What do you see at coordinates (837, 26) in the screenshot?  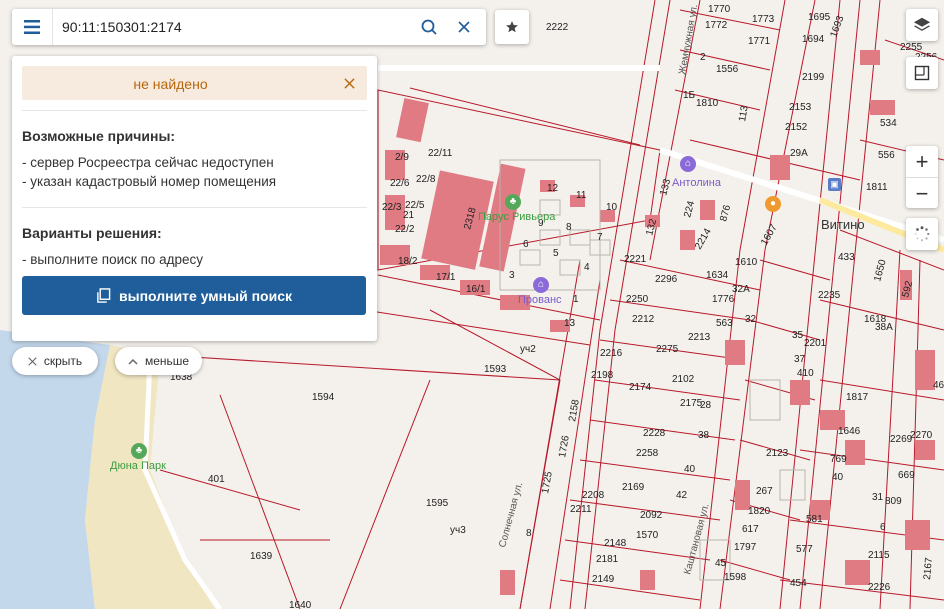 I see `svg-text: 1693` at bounding box center [837, 26].